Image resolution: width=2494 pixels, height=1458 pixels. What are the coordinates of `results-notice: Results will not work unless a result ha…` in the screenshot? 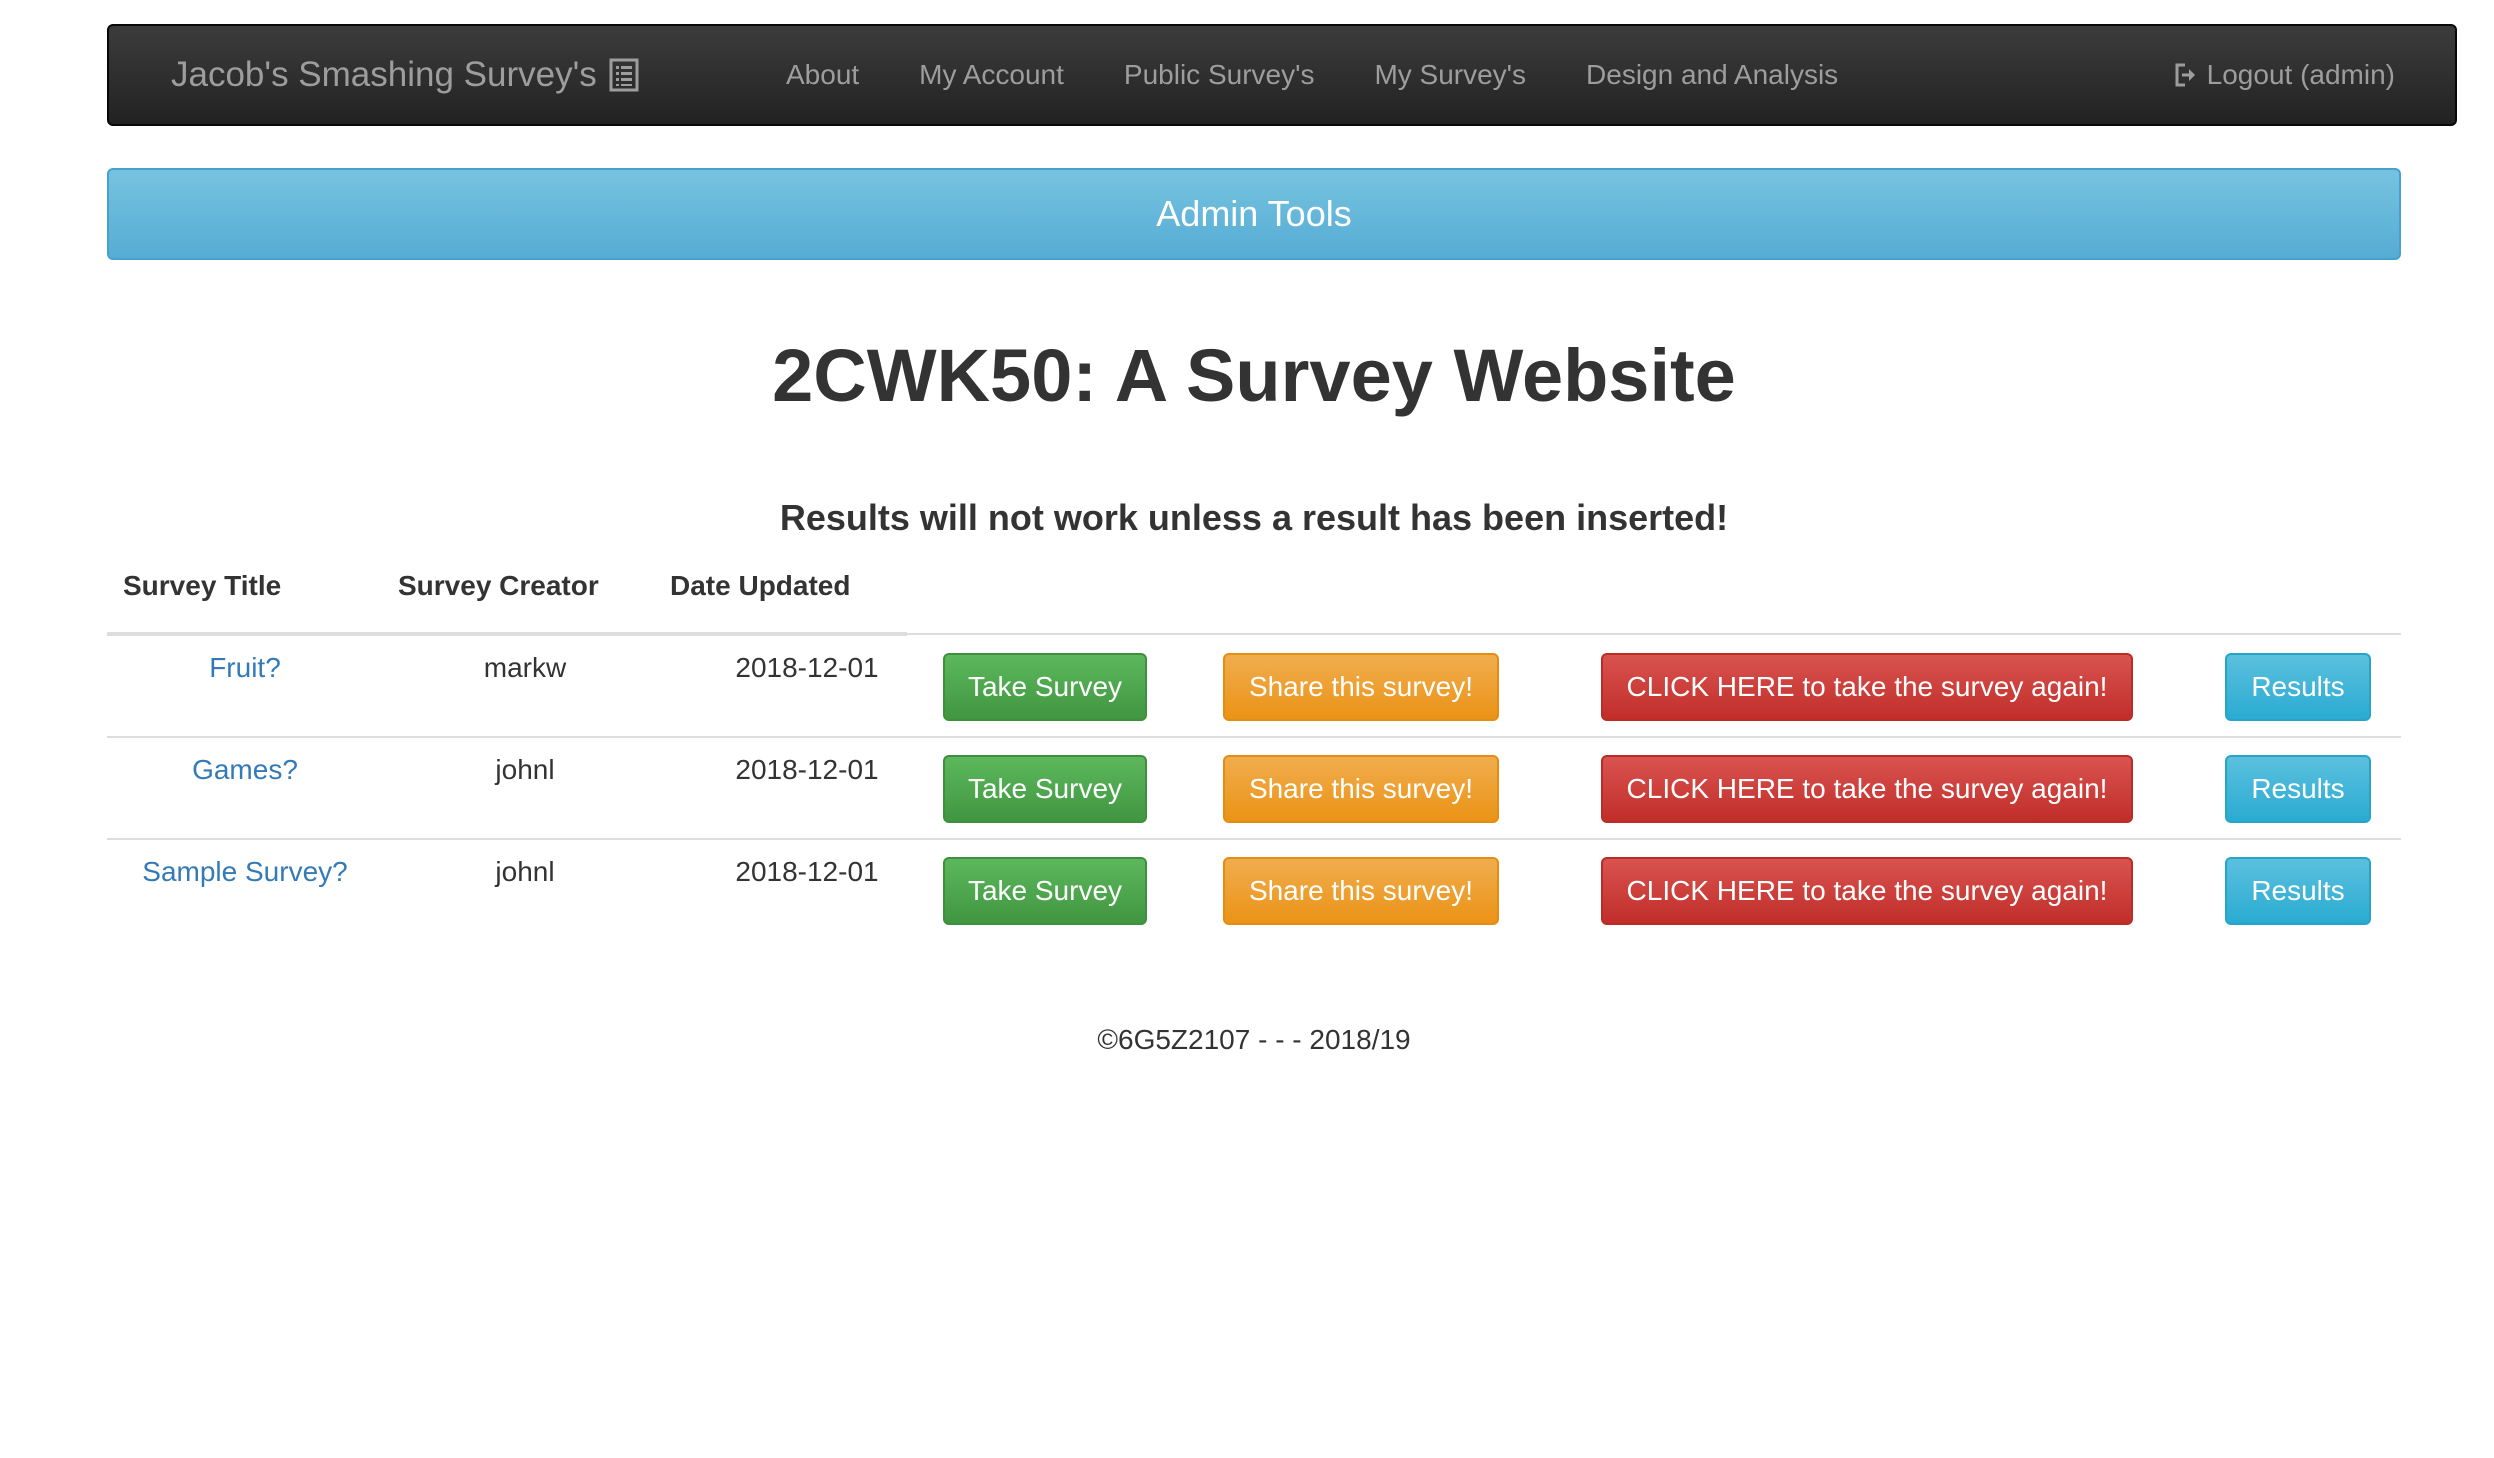 It's located at (1254, 517).